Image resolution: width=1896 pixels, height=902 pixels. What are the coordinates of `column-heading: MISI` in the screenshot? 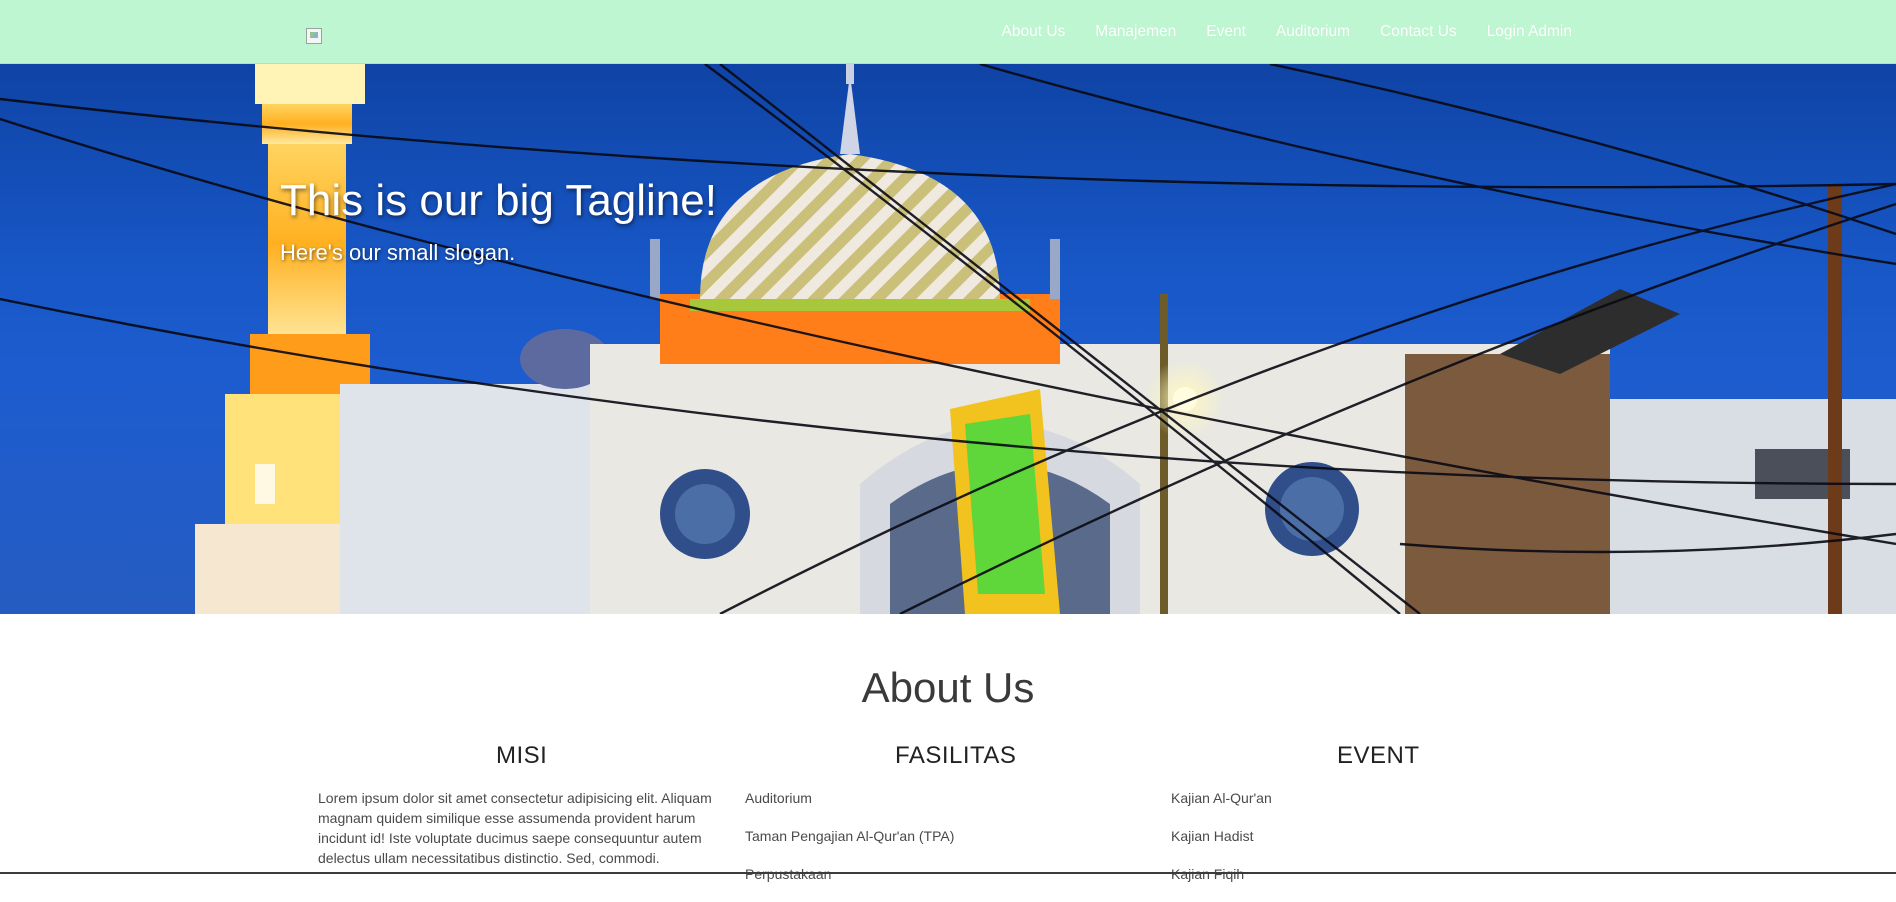 It's located at (522, 755).